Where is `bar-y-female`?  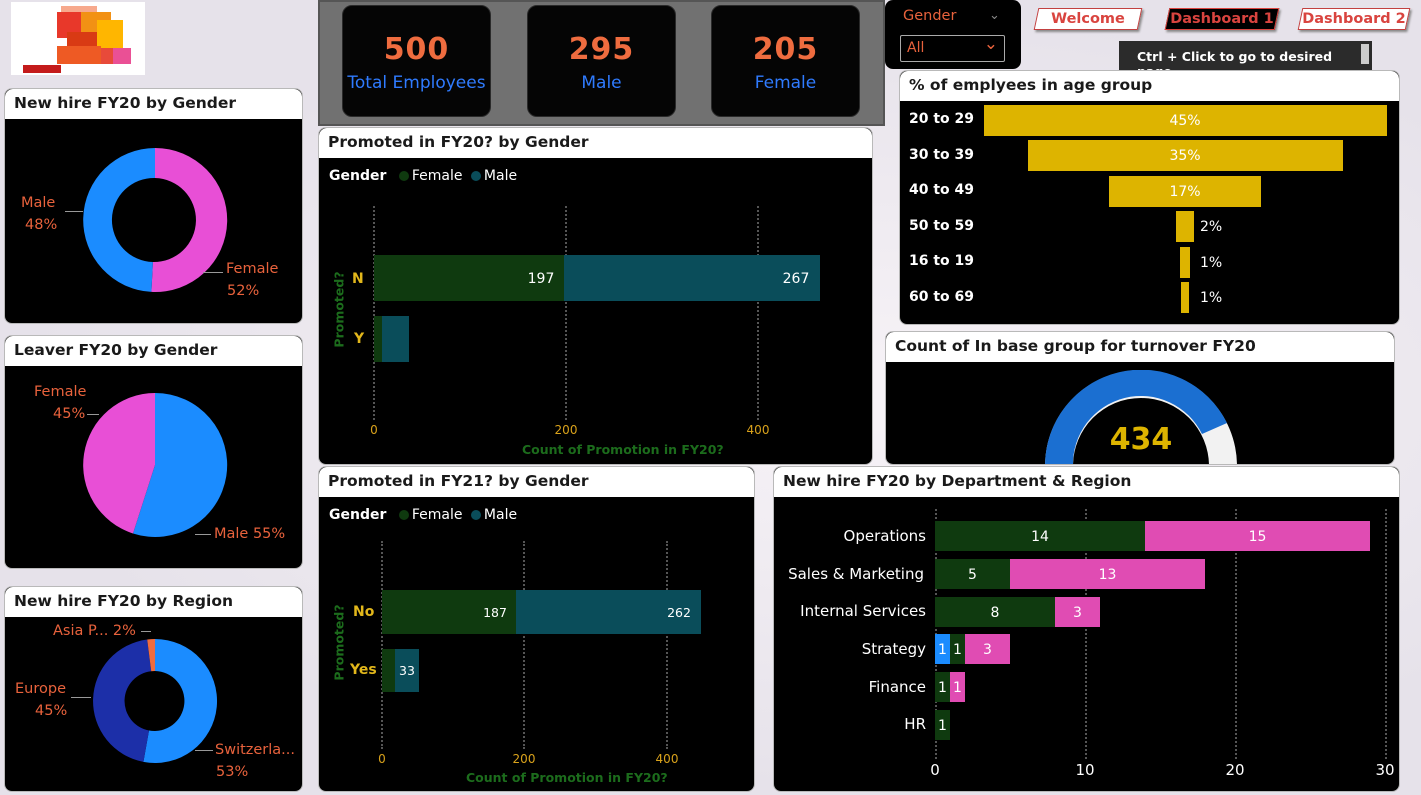
bar-y-female is located at coordinates (378, 339).